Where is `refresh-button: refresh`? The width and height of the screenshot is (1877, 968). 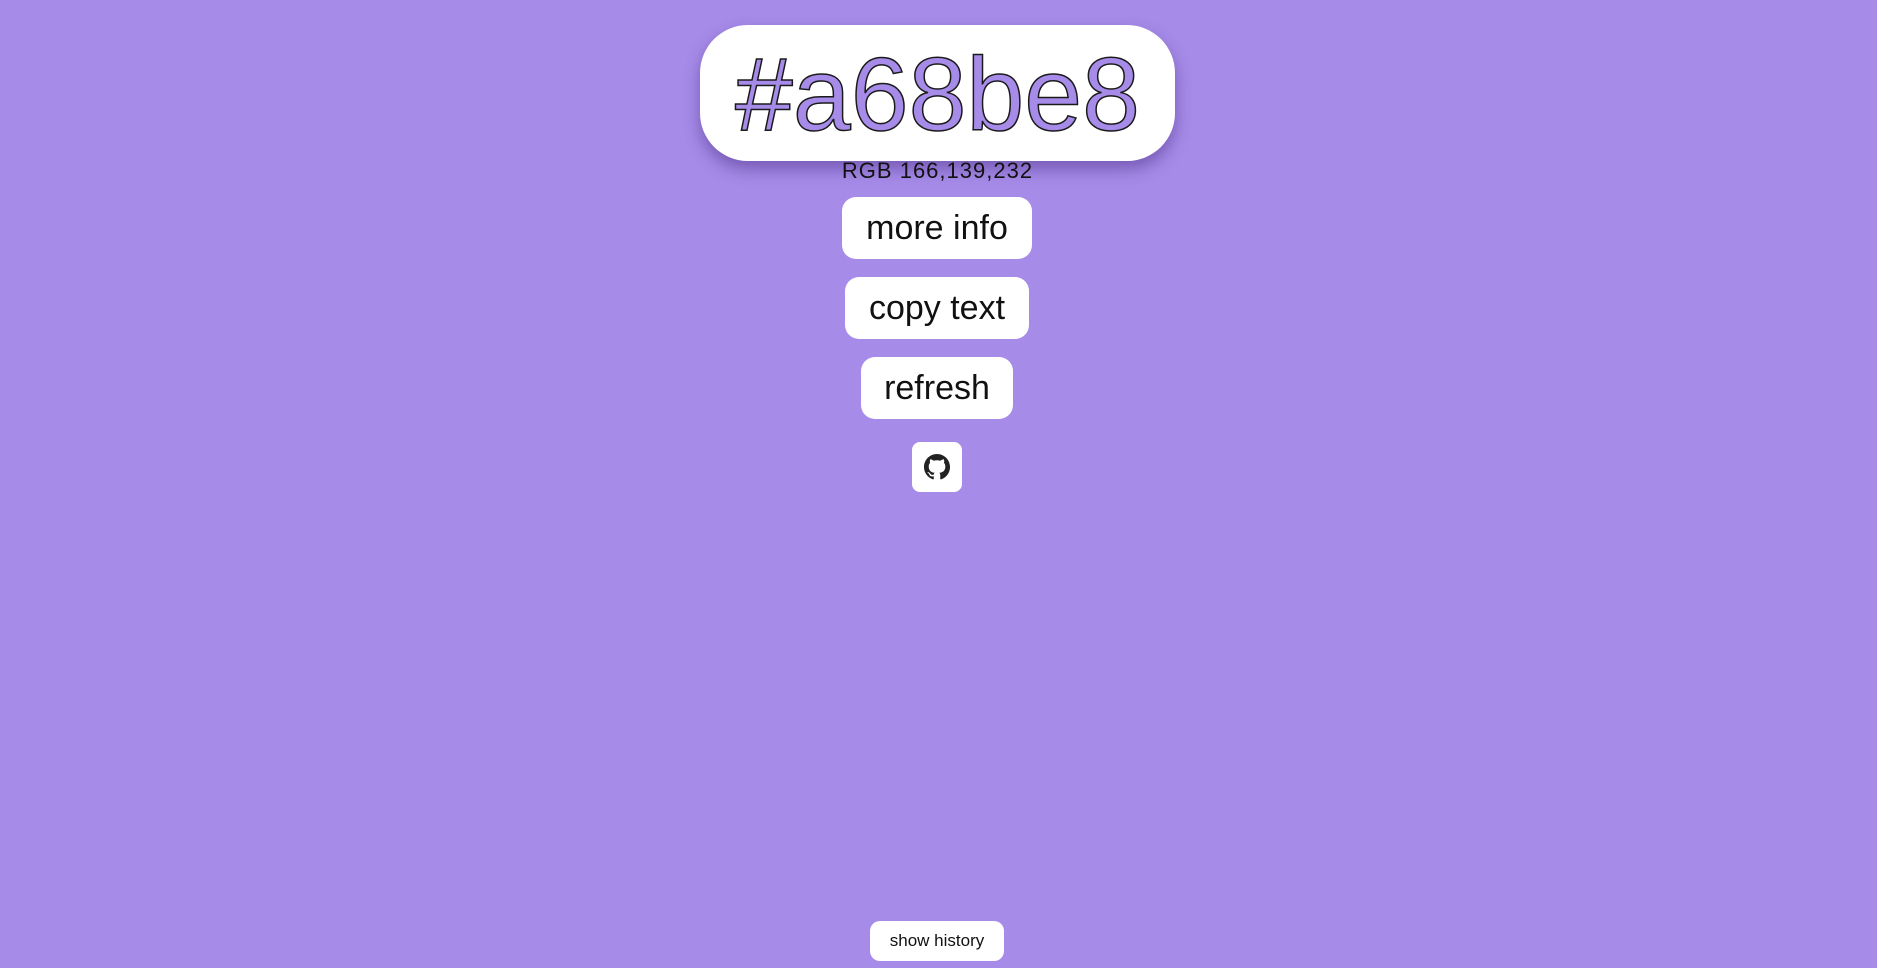
refresh-button: refresh is located at coordinates (937, 388).